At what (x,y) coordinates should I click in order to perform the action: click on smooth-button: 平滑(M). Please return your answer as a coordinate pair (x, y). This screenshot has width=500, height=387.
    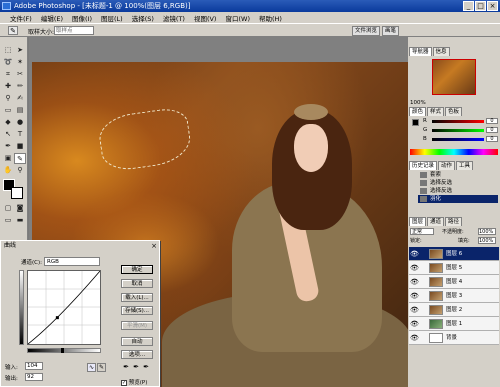
    Looking at the image, I should click on (137, 325).